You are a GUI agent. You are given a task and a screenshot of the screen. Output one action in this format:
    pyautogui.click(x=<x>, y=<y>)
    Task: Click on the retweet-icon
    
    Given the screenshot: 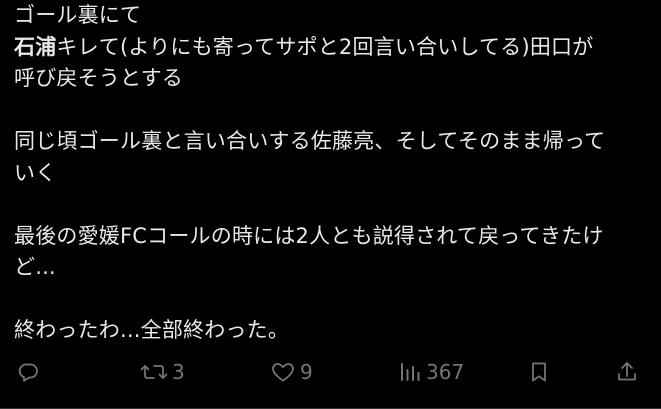 What is the action you would take?
    pyautogui.click(x=154, y=372)
    